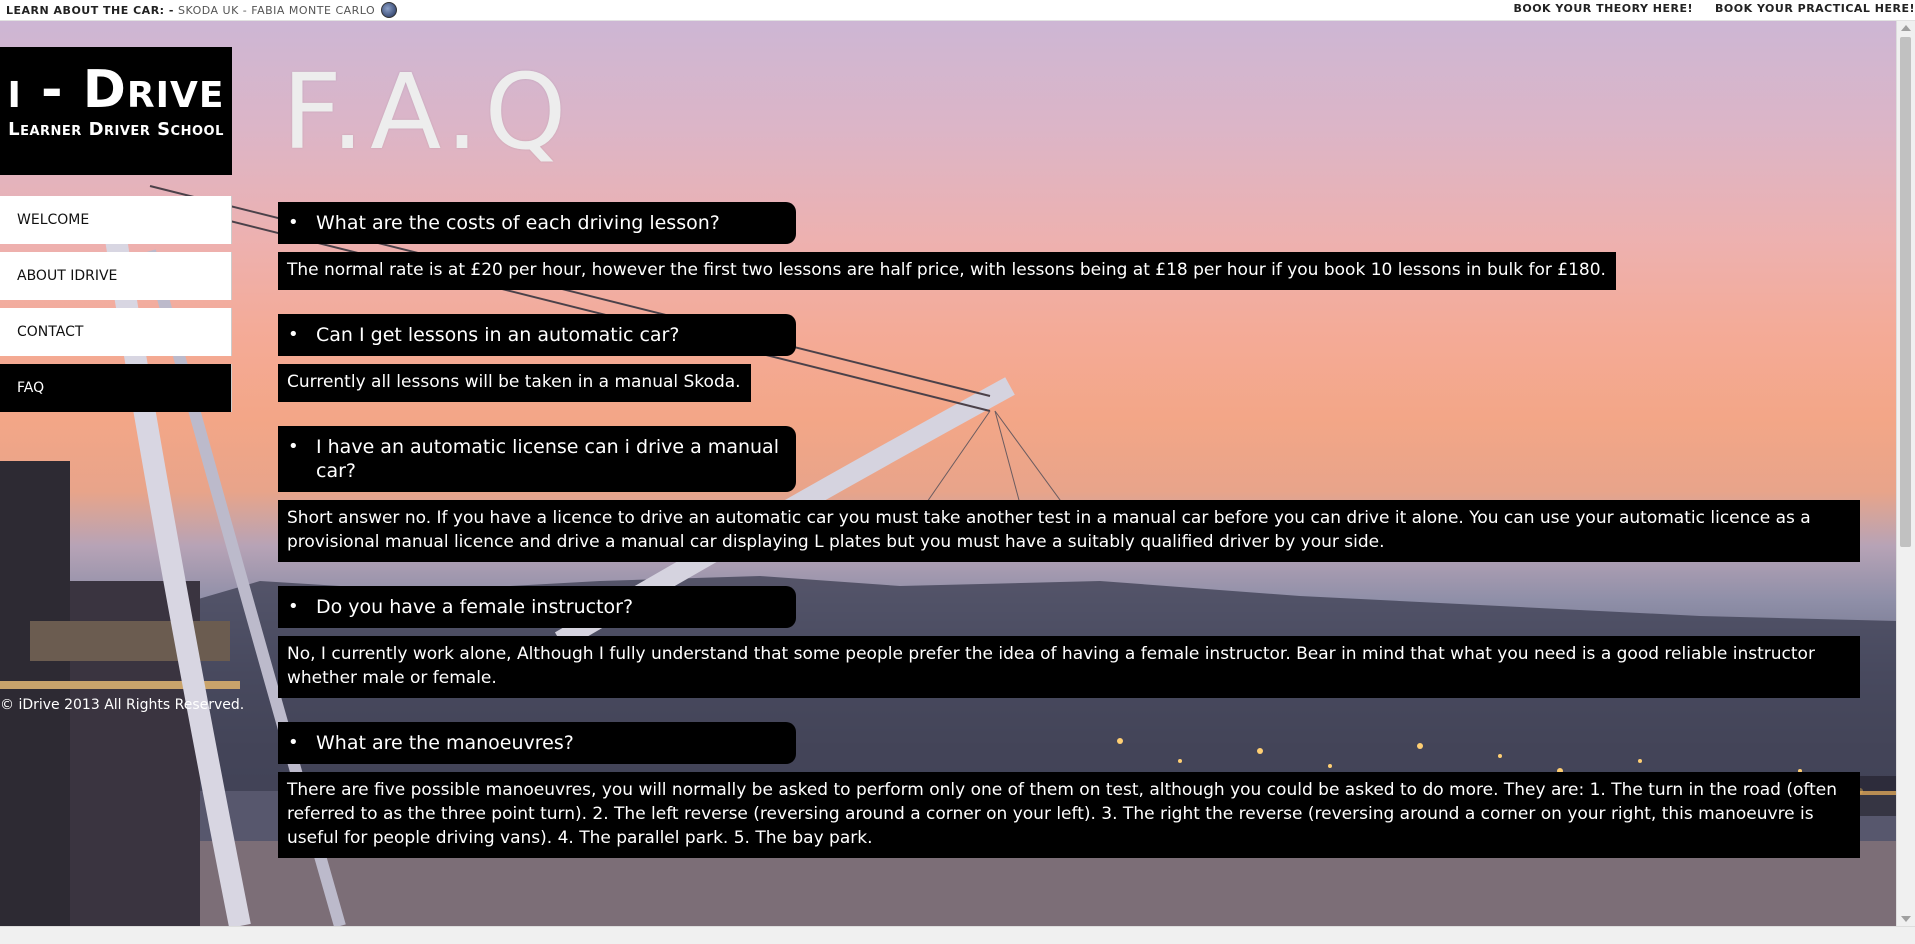 The image size is (1915, 944). What do you see at coordinates (276, 10) in the screenshot?
I see `car-model-link: SKODA UK - FABIA MONTE CARLO` at bounding box center [276, 10].